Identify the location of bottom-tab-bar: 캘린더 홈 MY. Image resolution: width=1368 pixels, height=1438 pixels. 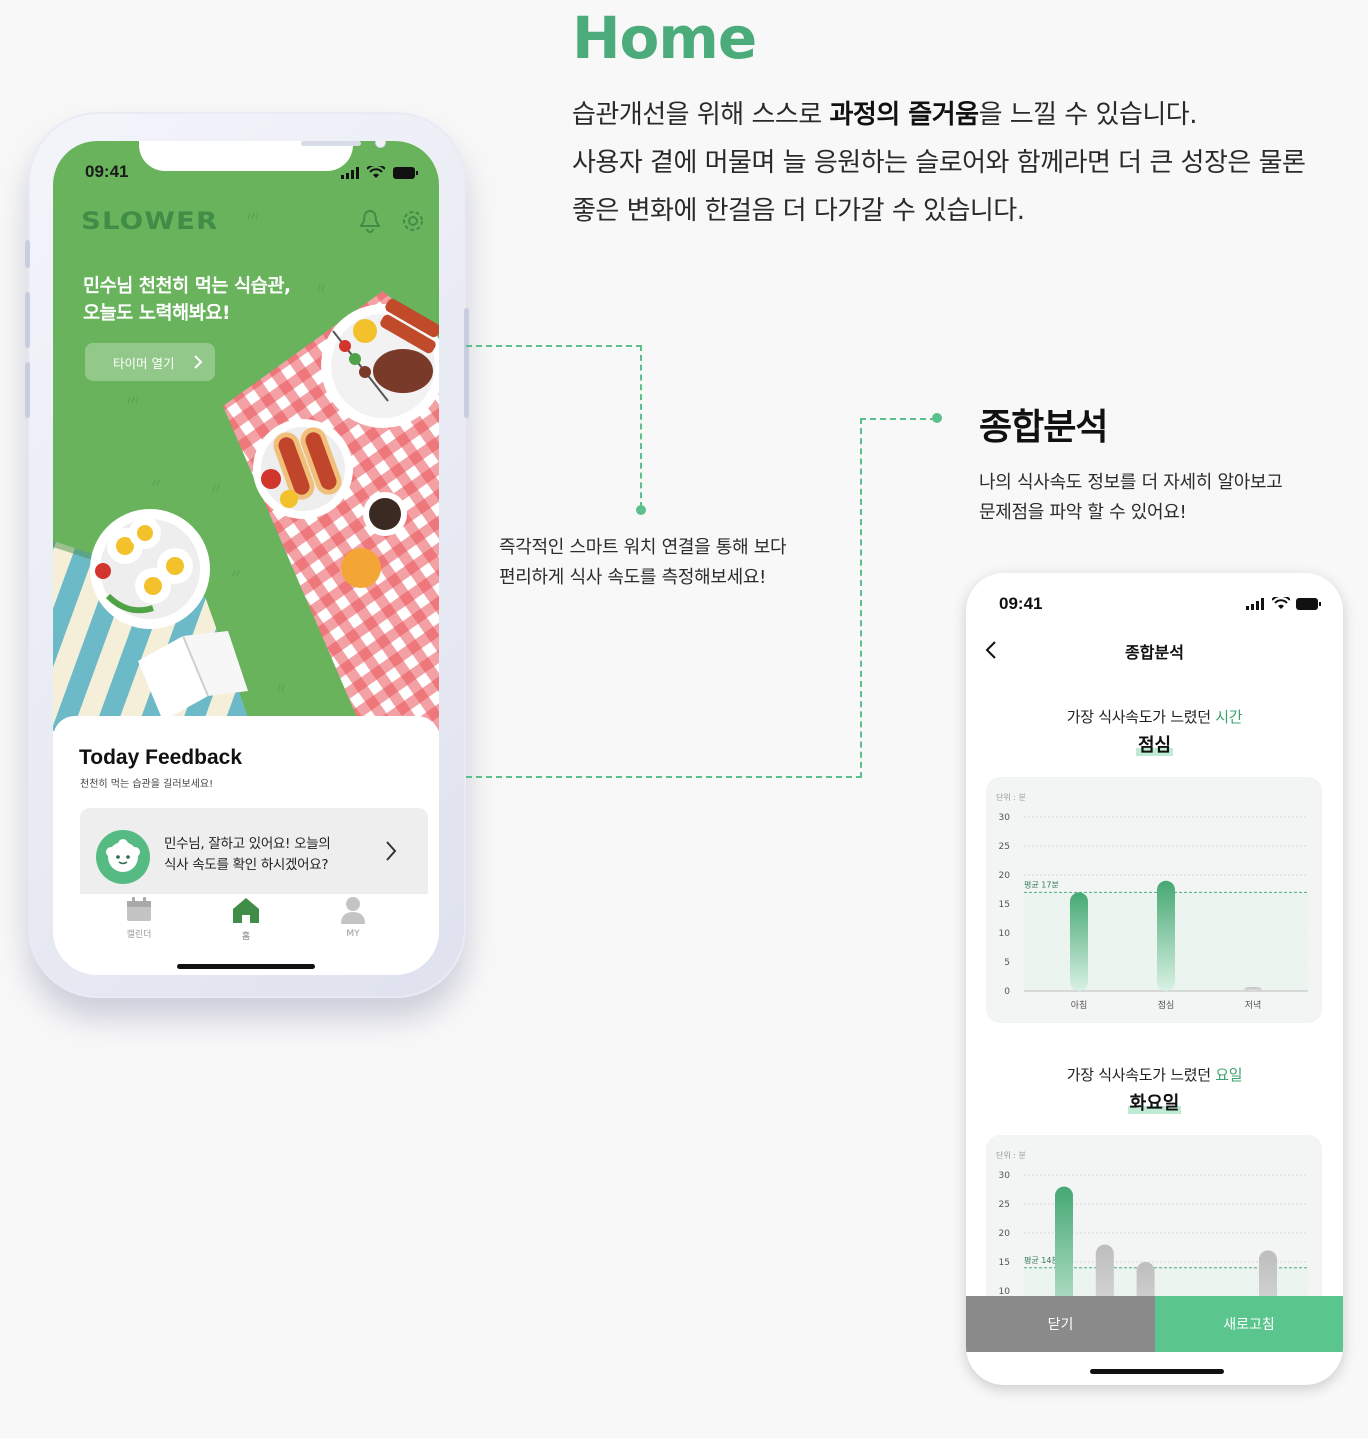
(246, 926).